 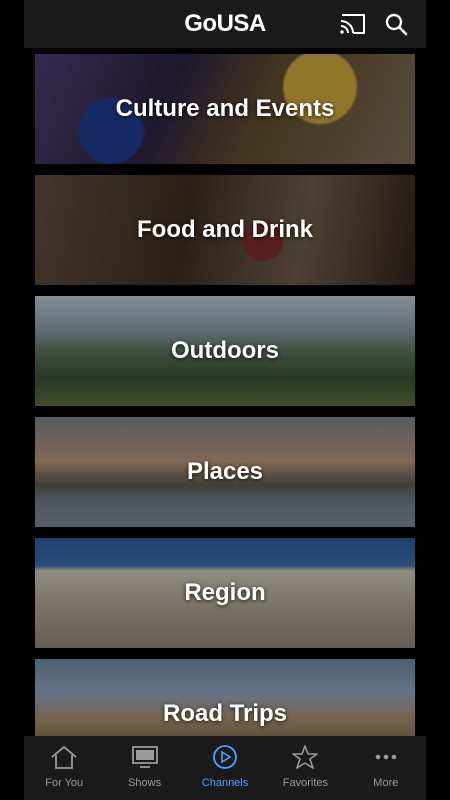 What do you see at coordinates (193, 23) in the screenshot?
I see `logo-text-g: G` at bounding box center [193, 23].